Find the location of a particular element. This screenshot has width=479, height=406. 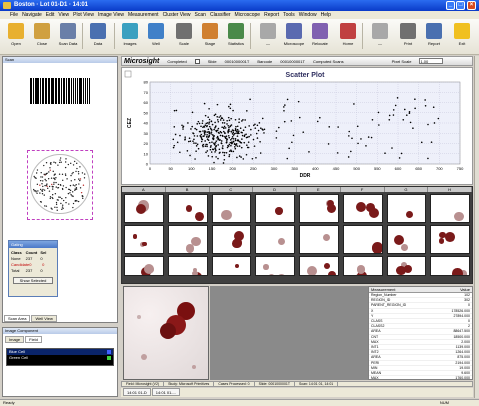

folder-open-icon is located at coordinates (16, 31).